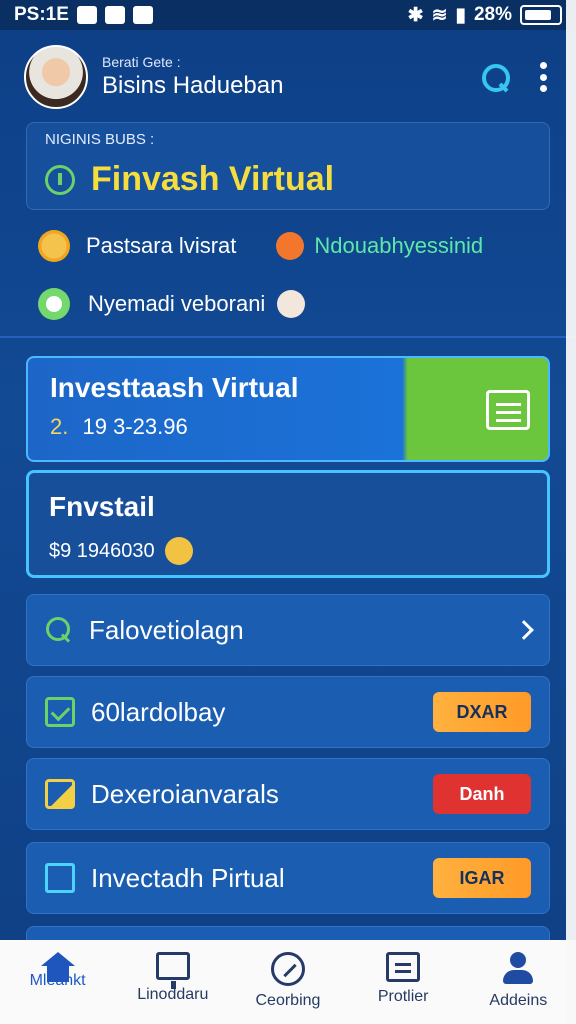 The height and width of the screenshot is (1024, 576). What do you see at coordinates (288, 77) in the screenshot?
I see `profile-header: Berati Gete : Bisins Hadueban` at bounding box center [288, 77].